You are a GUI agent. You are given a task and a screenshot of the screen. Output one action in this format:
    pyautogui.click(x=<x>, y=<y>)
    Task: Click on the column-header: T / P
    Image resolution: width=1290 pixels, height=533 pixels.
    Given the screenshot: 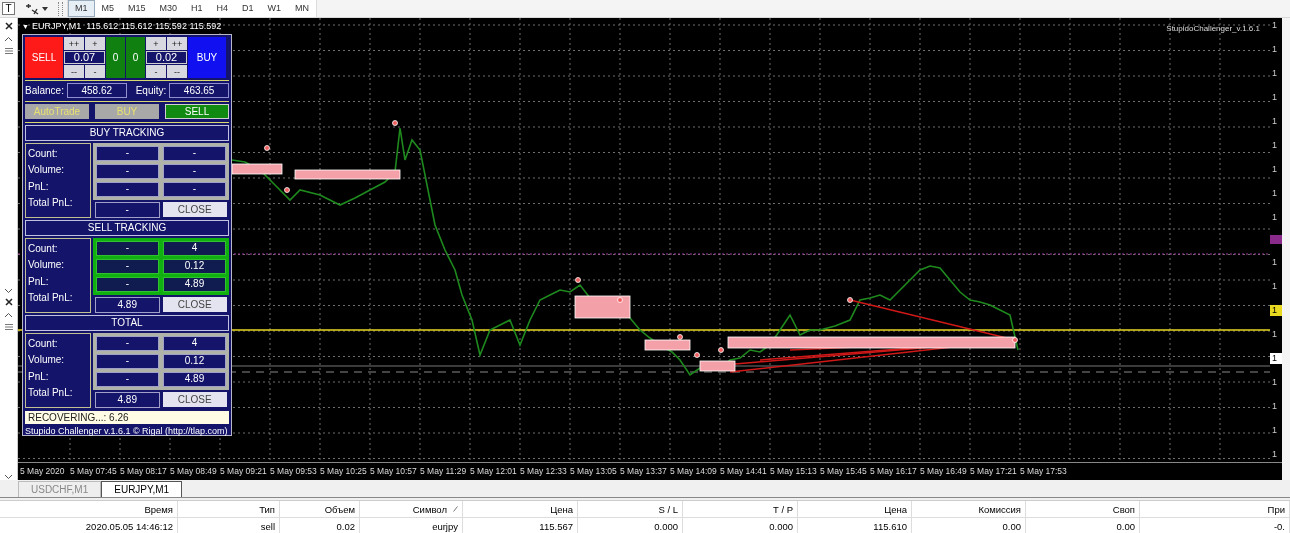 What is the action you would take?
    pyautogui.click(x=740, y=509)
    